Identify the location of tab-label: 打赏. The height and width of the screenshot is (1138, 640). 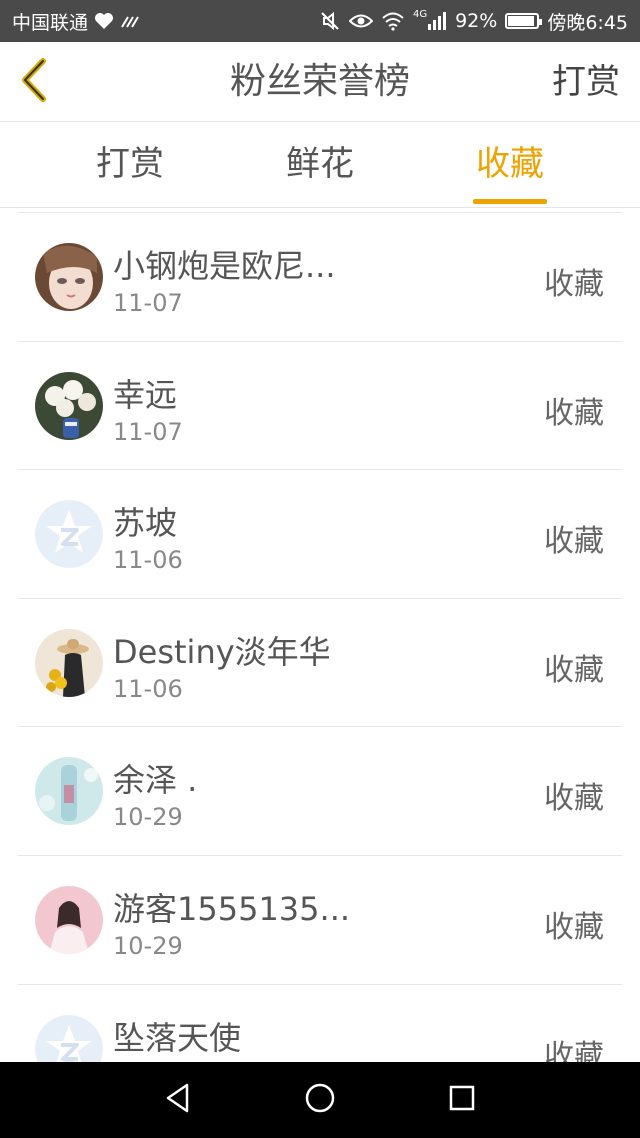
(130, 164).